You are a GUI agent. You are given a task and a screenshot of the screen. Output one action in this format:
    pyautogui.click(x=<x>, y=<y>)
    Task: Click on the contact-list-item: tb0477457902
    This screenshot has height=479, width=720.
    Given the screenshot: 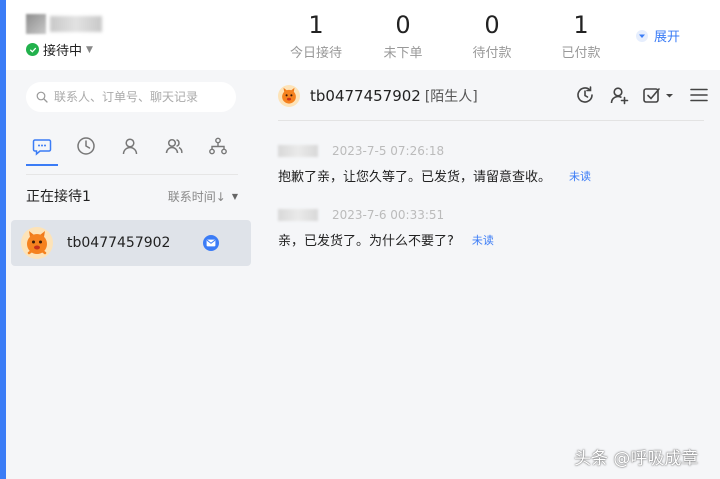 What is the action you would take?
    pyautogui.click(x=131, y=243)
    